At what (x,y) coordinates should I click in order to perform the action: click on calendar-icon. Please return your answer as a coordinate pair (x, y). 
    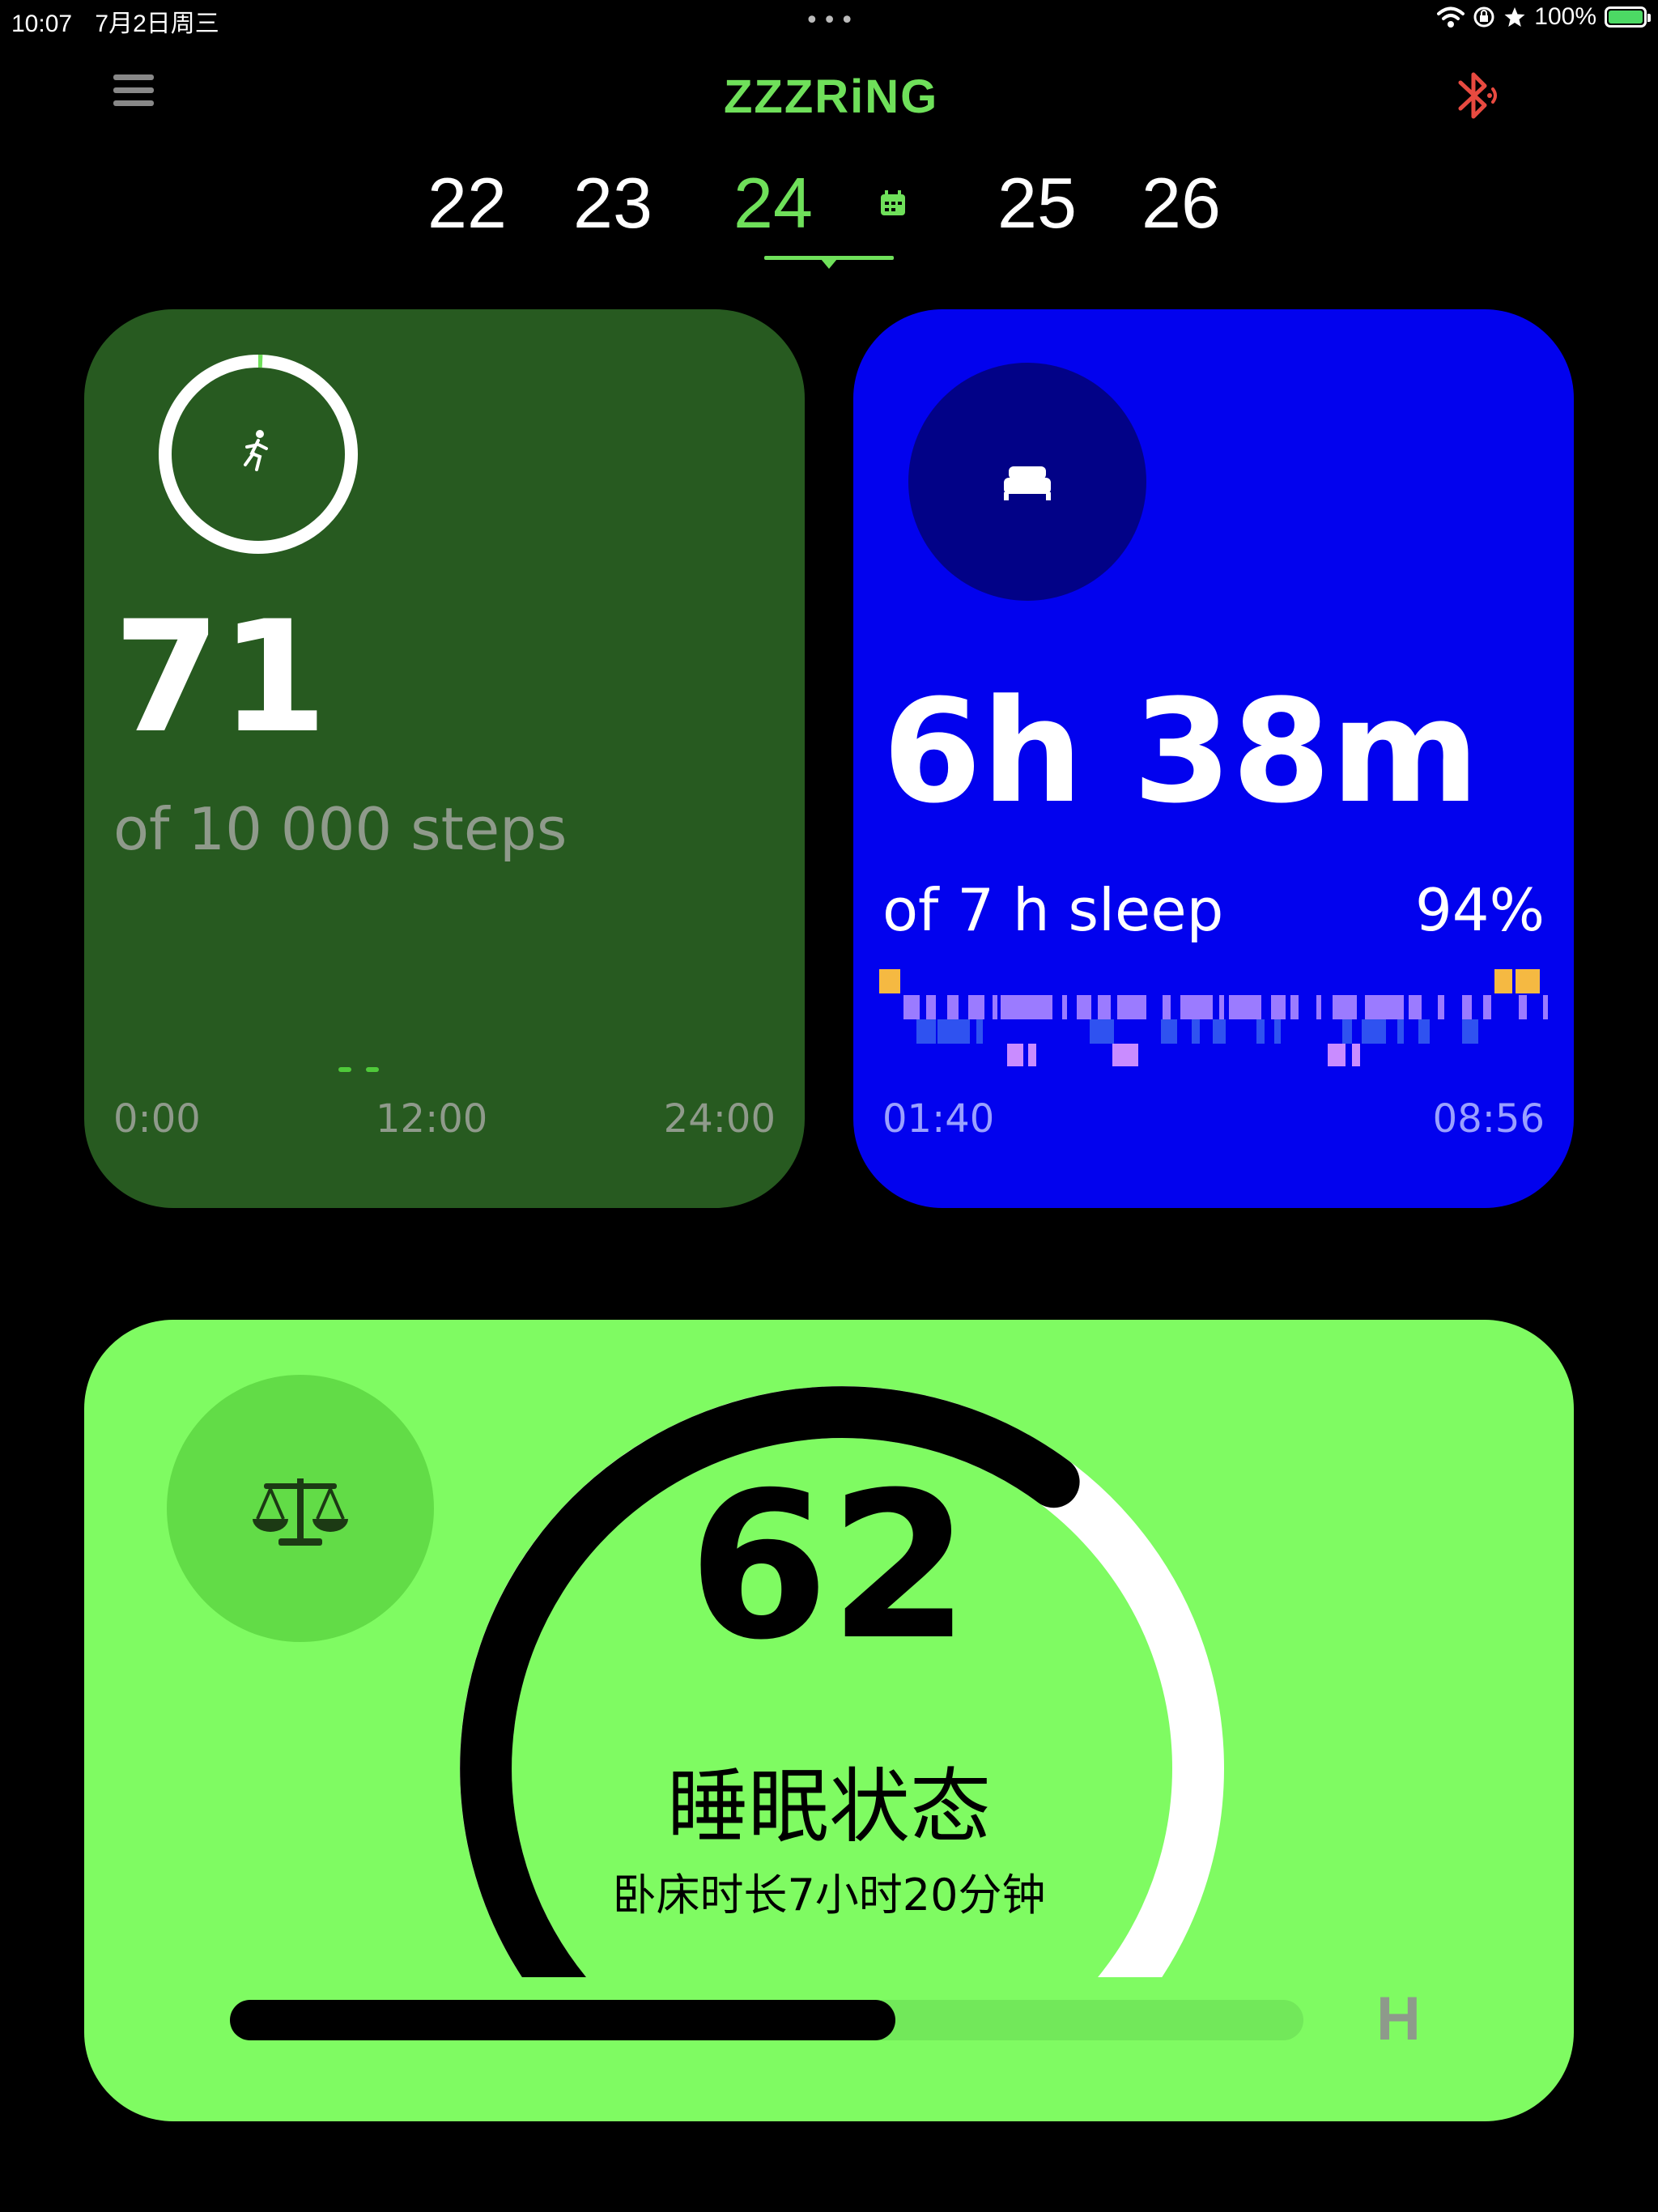
    Looking at the image, I should click on (893, 203).